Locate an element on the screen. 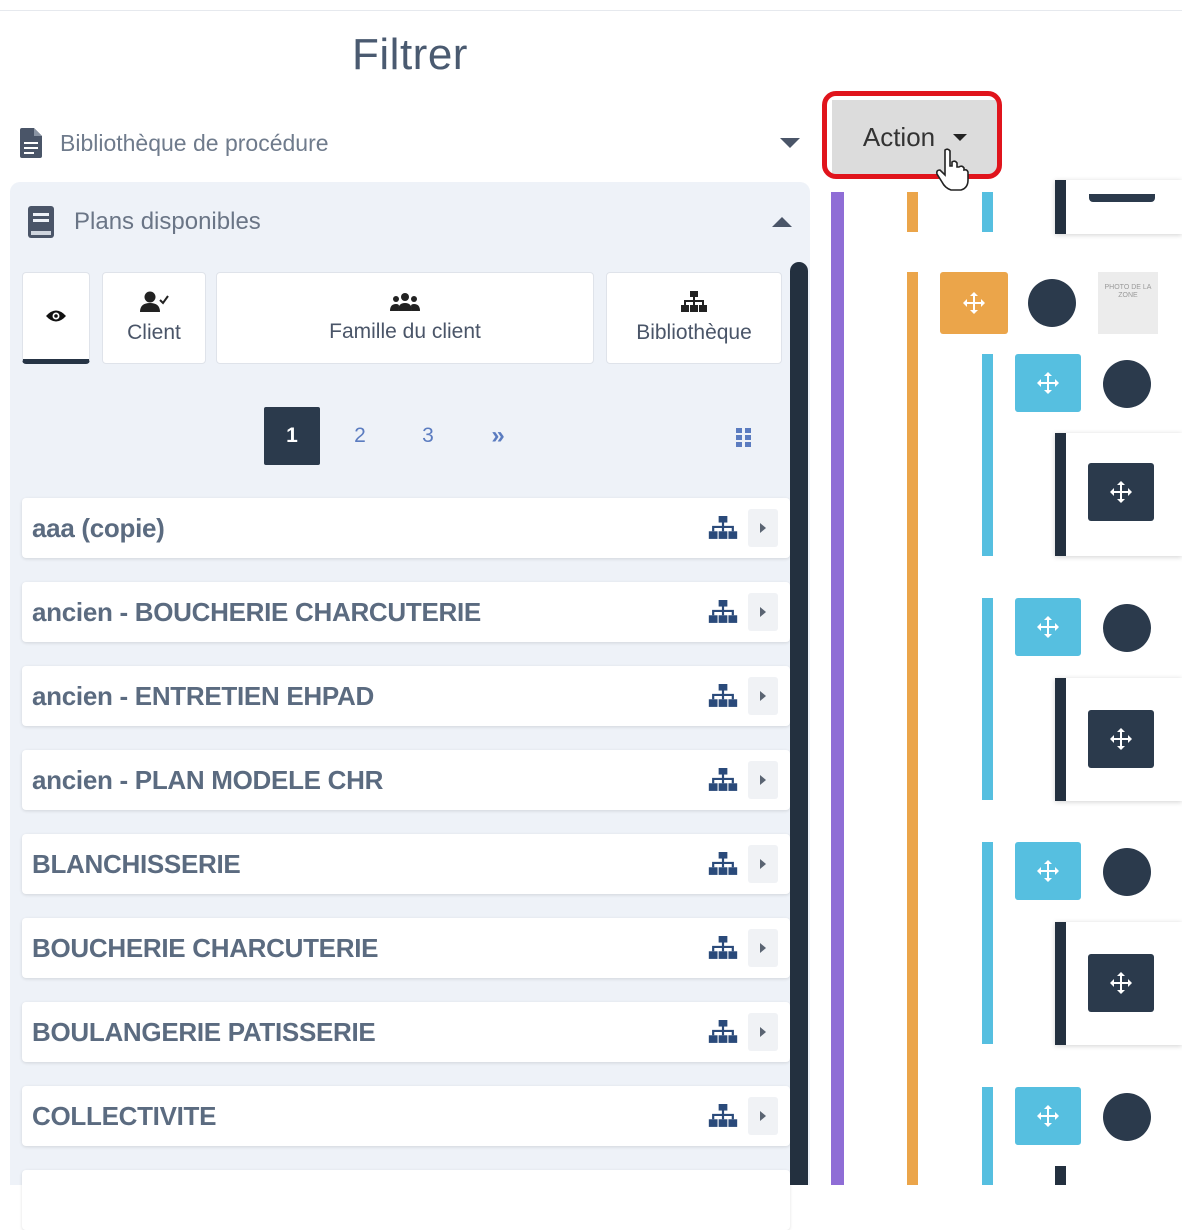 This screenshot has width=1182, height=1230. plan-name: BOULANGERIE PATISSERIE is located at coordinates (204, 1031).